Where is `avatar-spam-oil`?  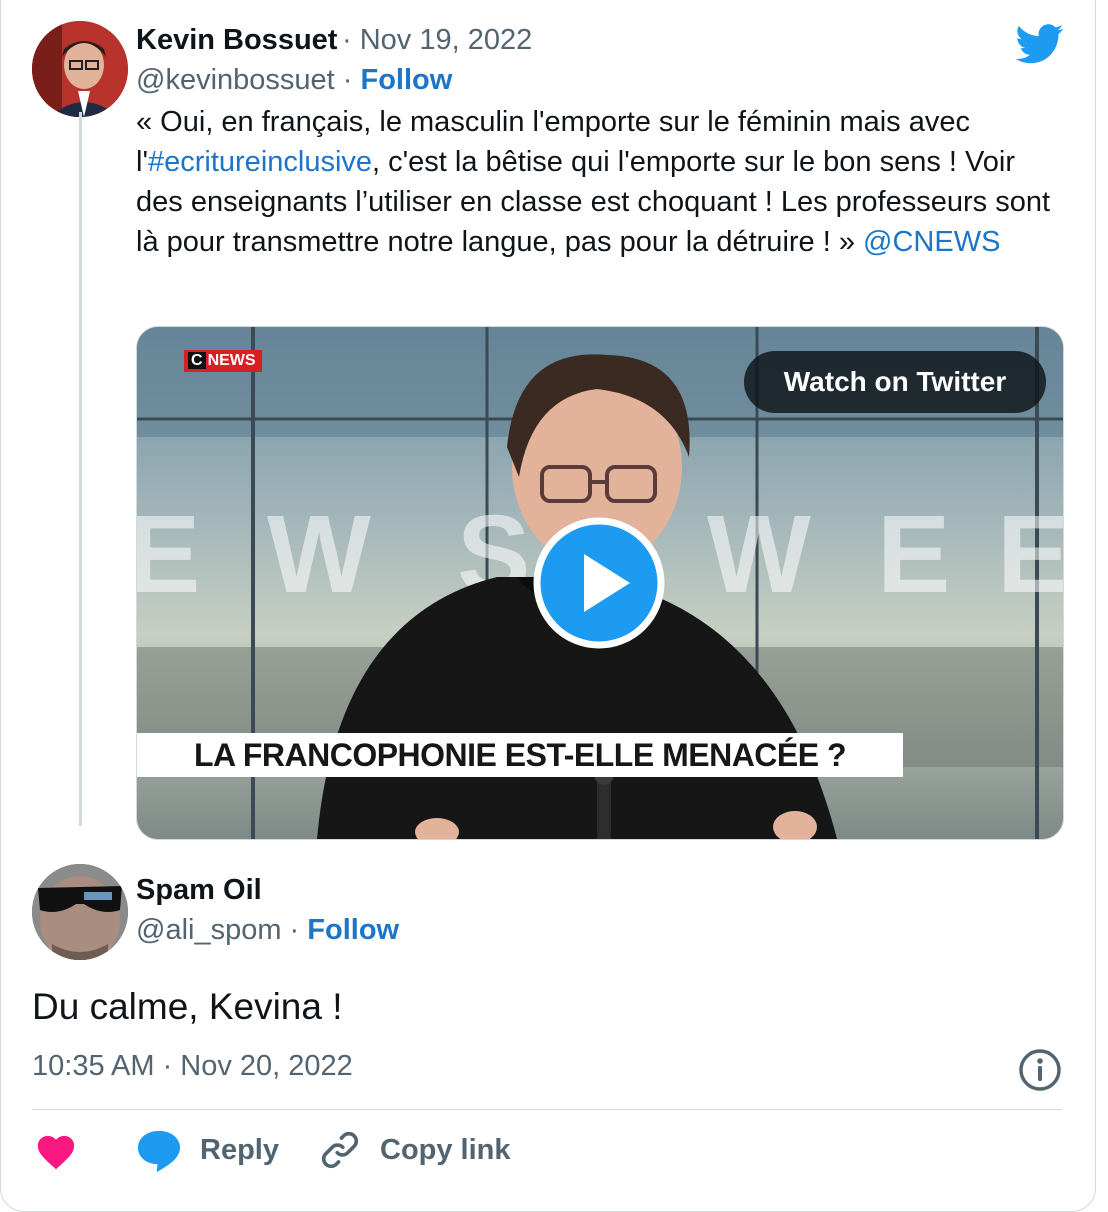
avatar-spam-oil is located at coordinates (80, 912).